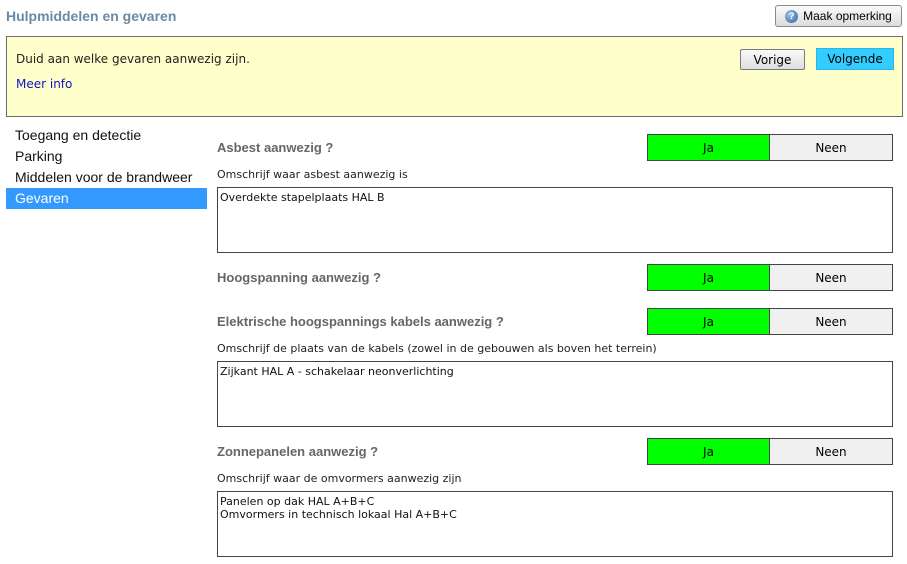 This screenshot has width=907, height=564. I want to click on kabels-toggle: Ja Neen, so click(770, 321).